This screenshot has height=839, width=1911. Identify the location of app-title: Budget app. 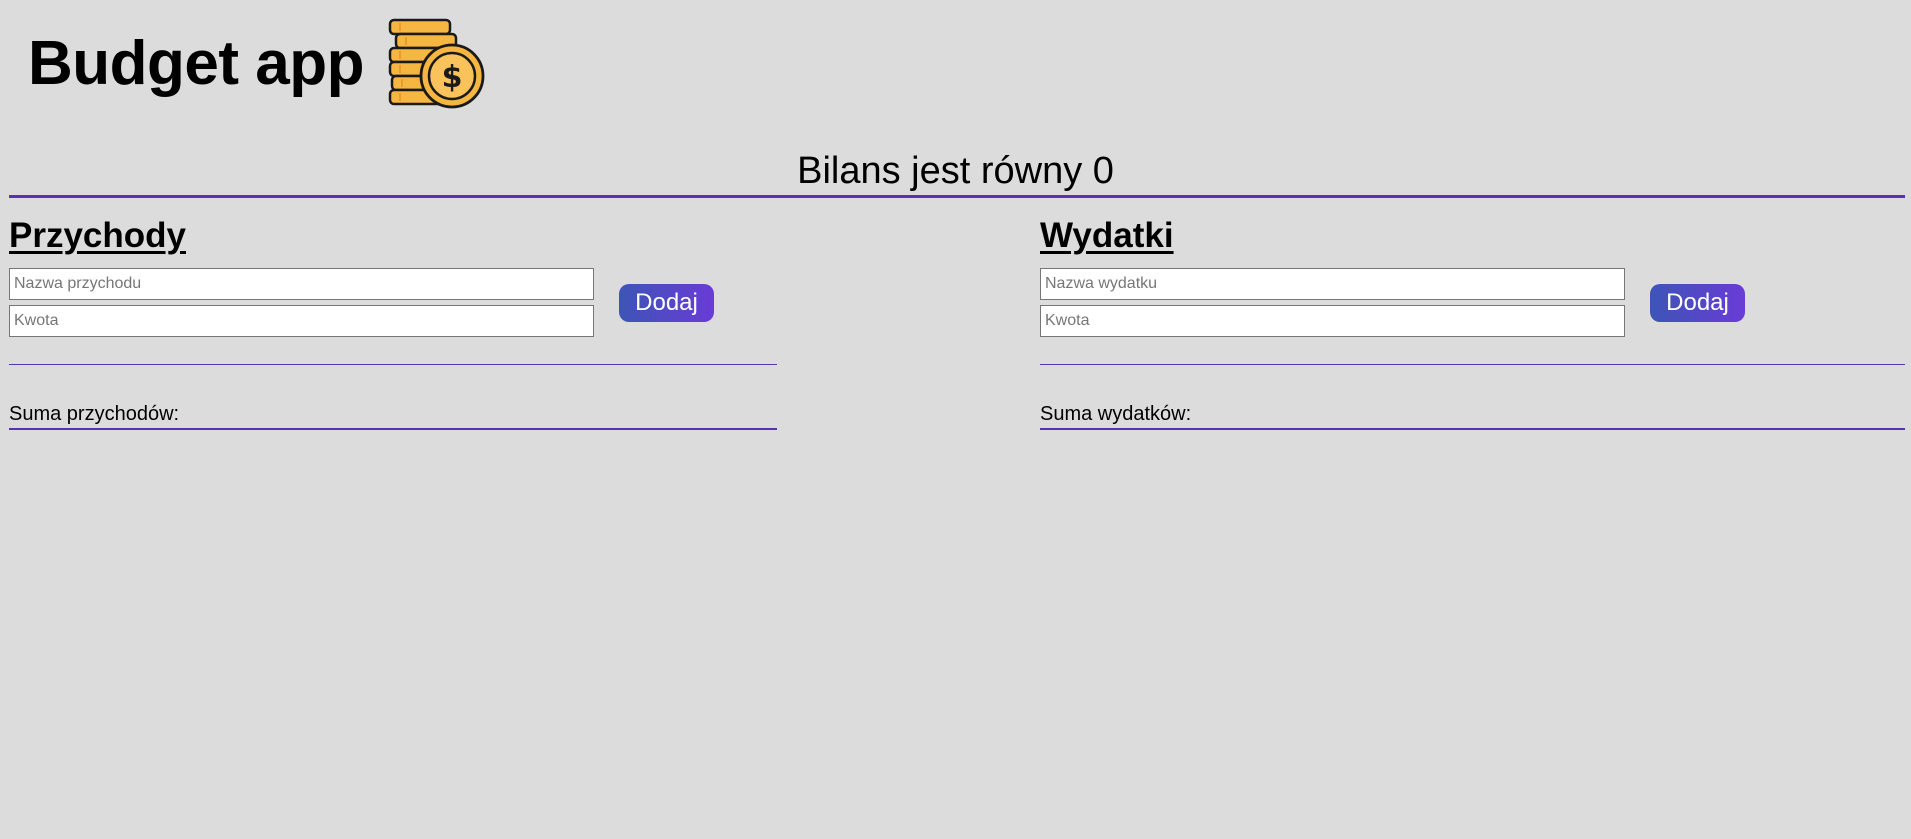
(196, 63).